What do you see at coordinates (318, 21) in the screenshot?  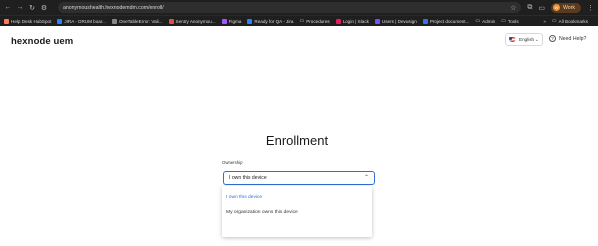 I see `bookmark-label: Procedures` at bounding box center [318, 21].